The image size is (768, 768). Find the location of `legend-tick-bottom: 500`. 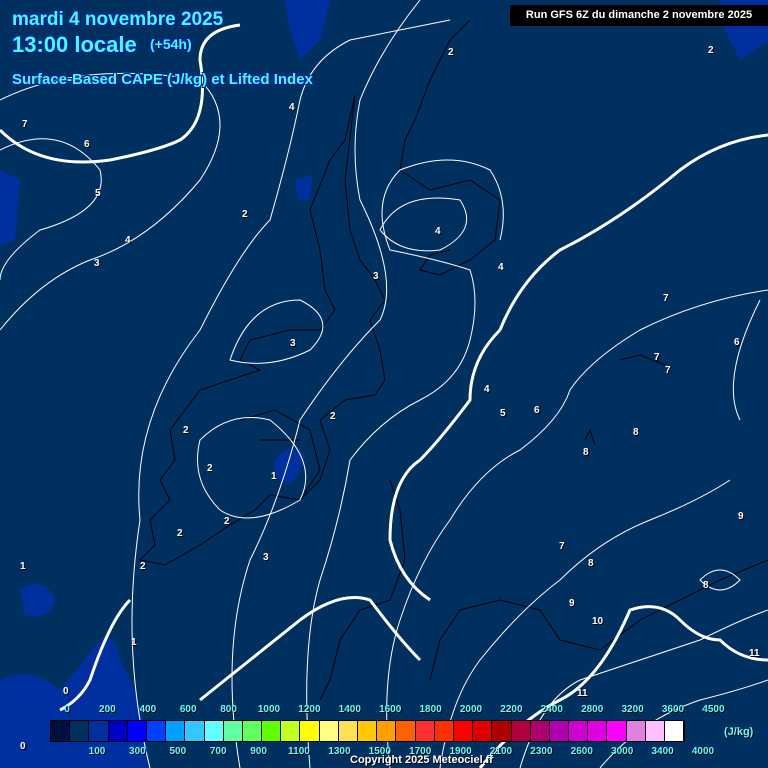

legend-tick-bottom: 500 is located at coordinates (178, 751).